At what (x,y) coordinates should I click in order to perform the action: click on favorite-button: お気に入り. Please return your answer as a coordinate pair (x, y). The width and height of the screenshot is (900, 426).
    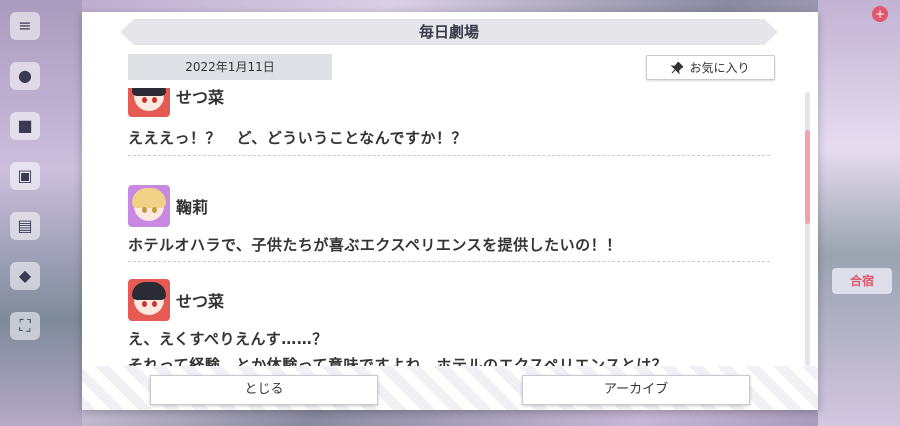
    Looking at the image, I should click on (710, 67).